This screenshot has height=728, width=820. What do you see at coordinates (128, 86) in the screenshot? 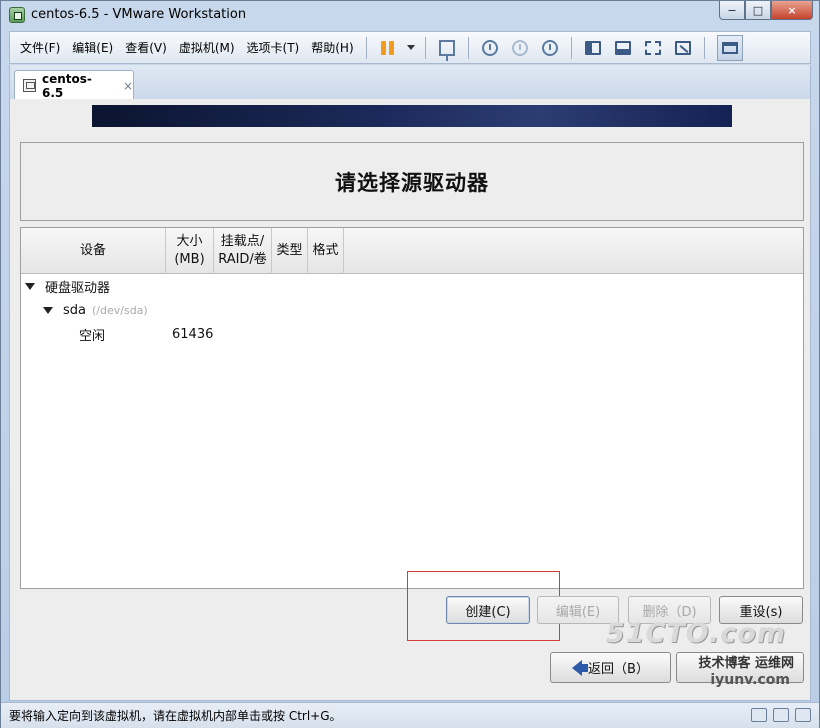
I see `tab-close-icon: ×` at bounding box center [128, 86].